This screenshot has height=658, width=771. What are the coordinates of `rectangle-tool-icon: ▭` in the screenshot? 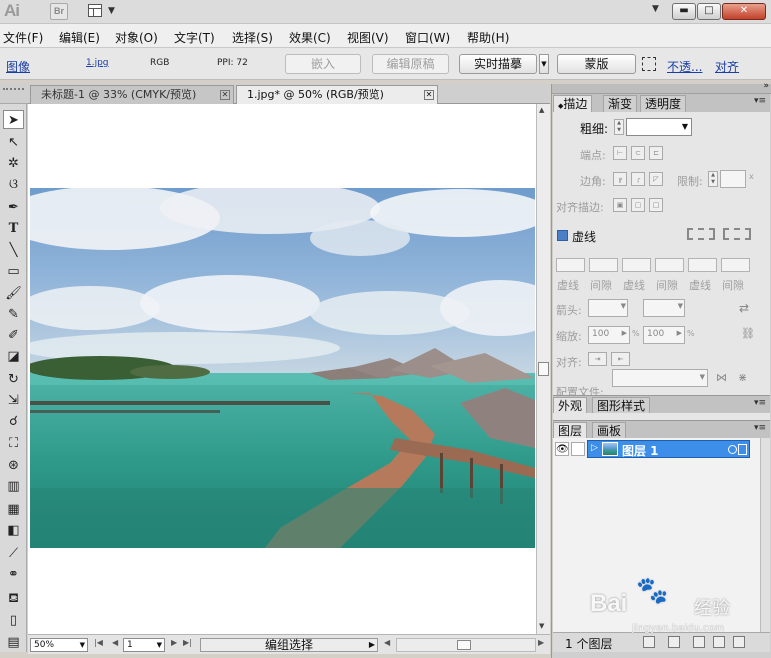 It's located at (13, 271).